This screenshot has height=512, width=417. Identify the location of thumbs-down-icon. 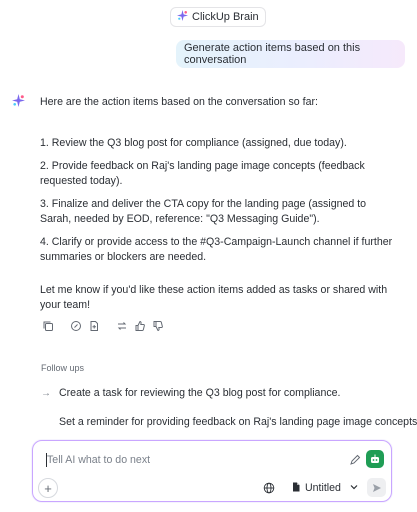
(158, 326).